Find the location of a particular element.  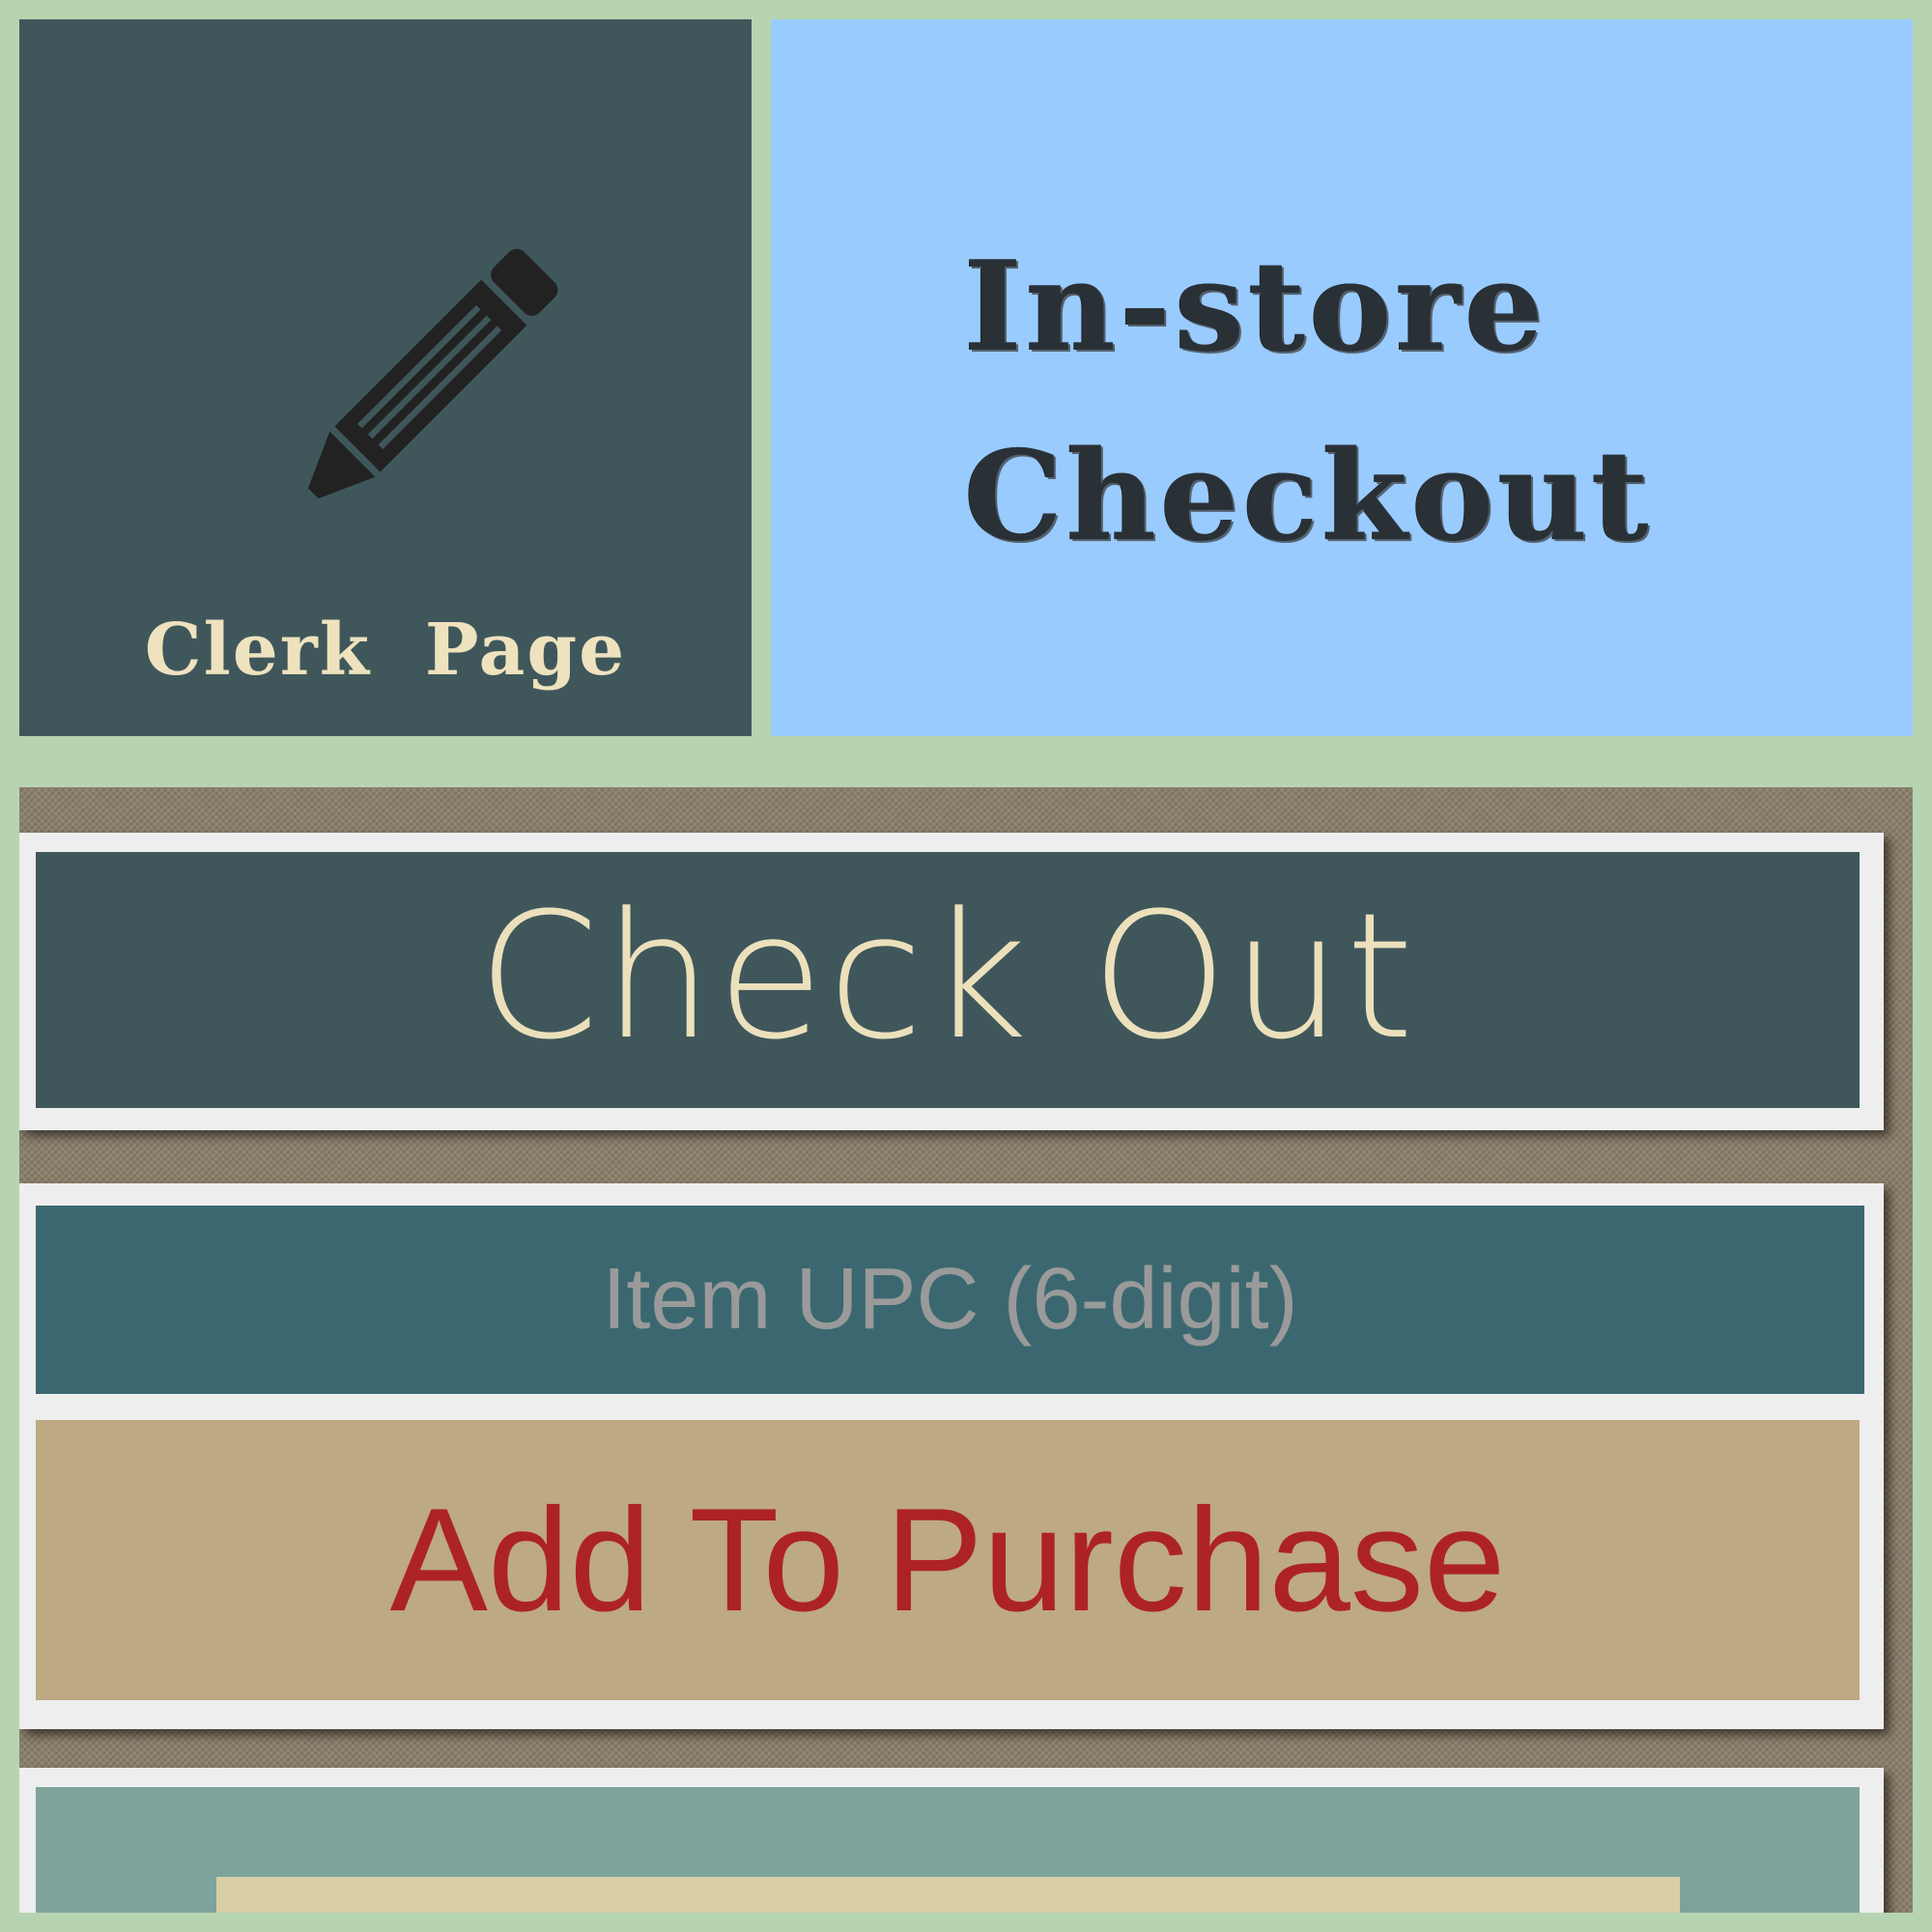

checkout-header-bar: Check Out is located at coordinates (948, 980).